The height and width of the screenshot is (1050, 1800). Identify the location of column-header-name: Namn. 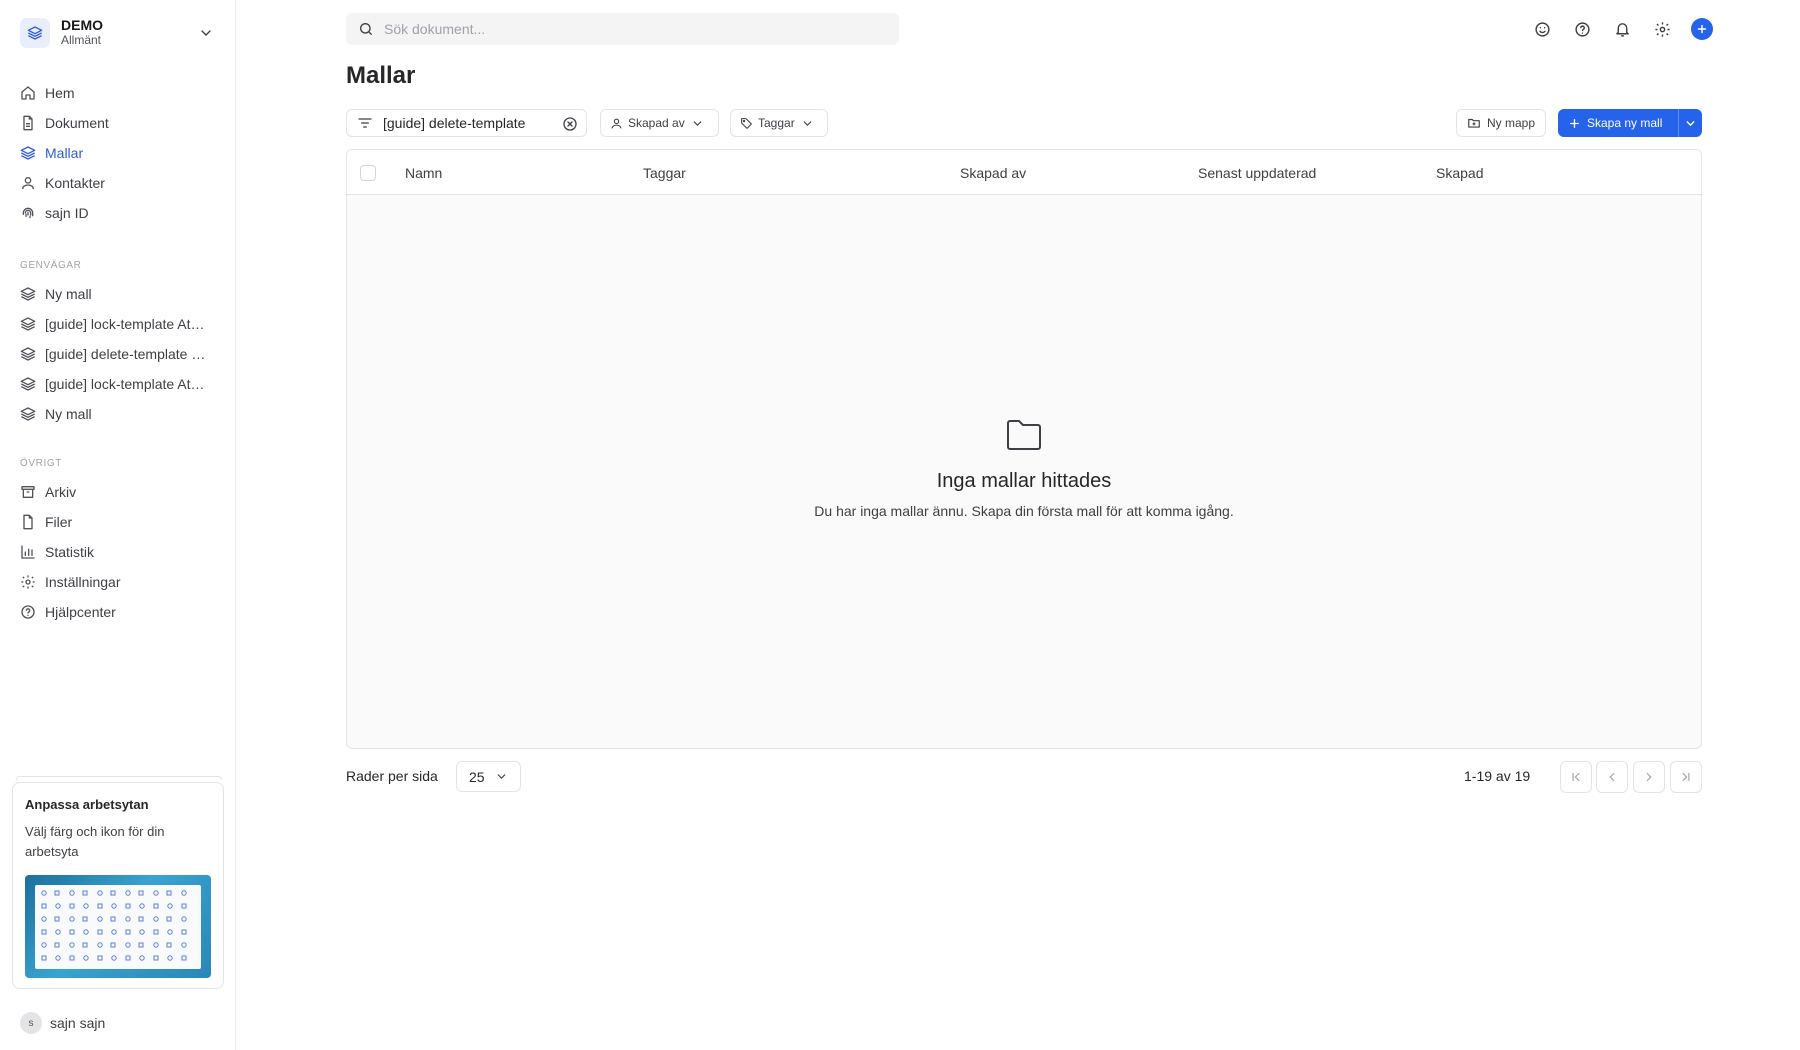
(423, 173).